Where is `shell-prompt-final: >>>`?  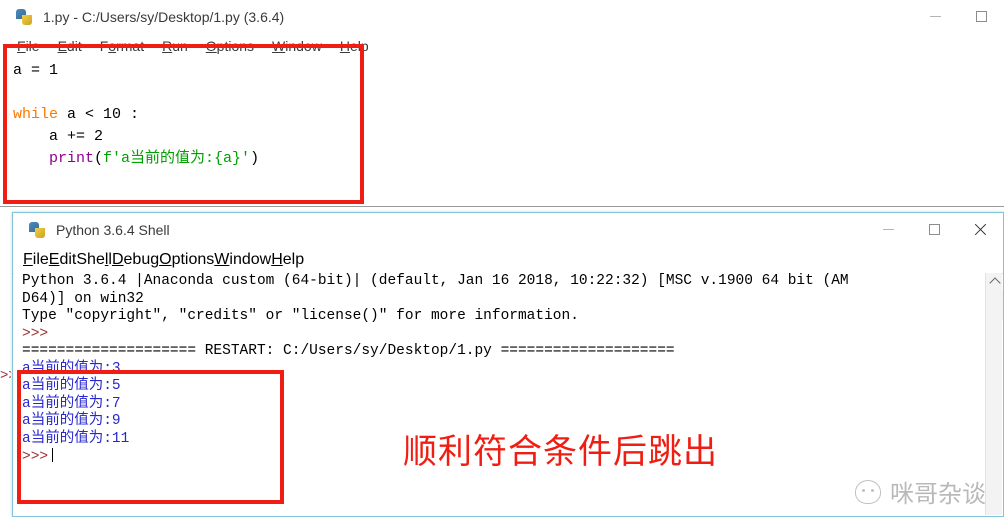
shell-prompt-final: >>> is located at coordinates (35, 457).